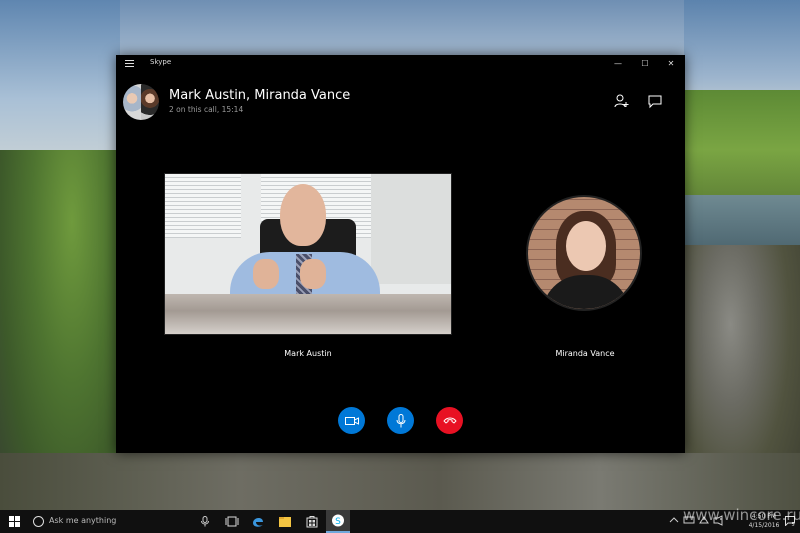  I want to click on search-placeholder: Ask me anything, so click(83, 520).